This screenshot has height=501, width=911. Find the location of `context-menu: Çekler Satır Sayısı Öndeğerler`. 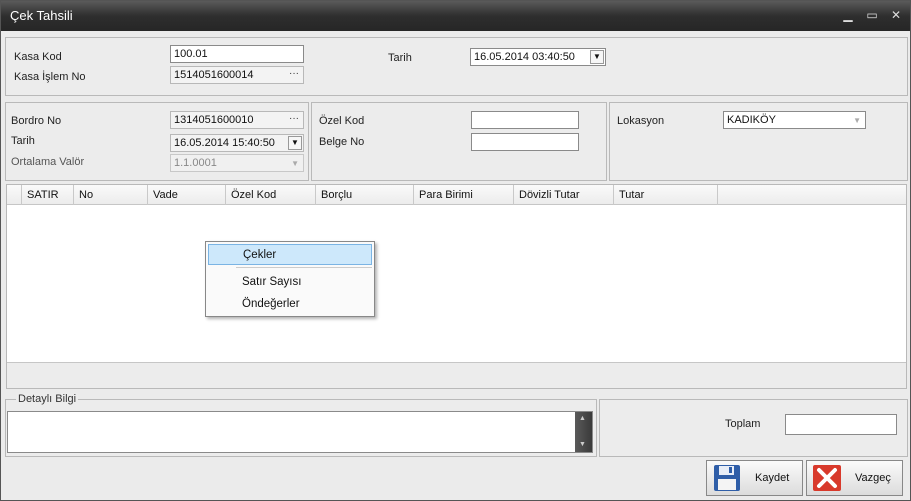

context-menu: Çekler Satır Sayısı Öndeğerler is located at coordinates (290, 279).